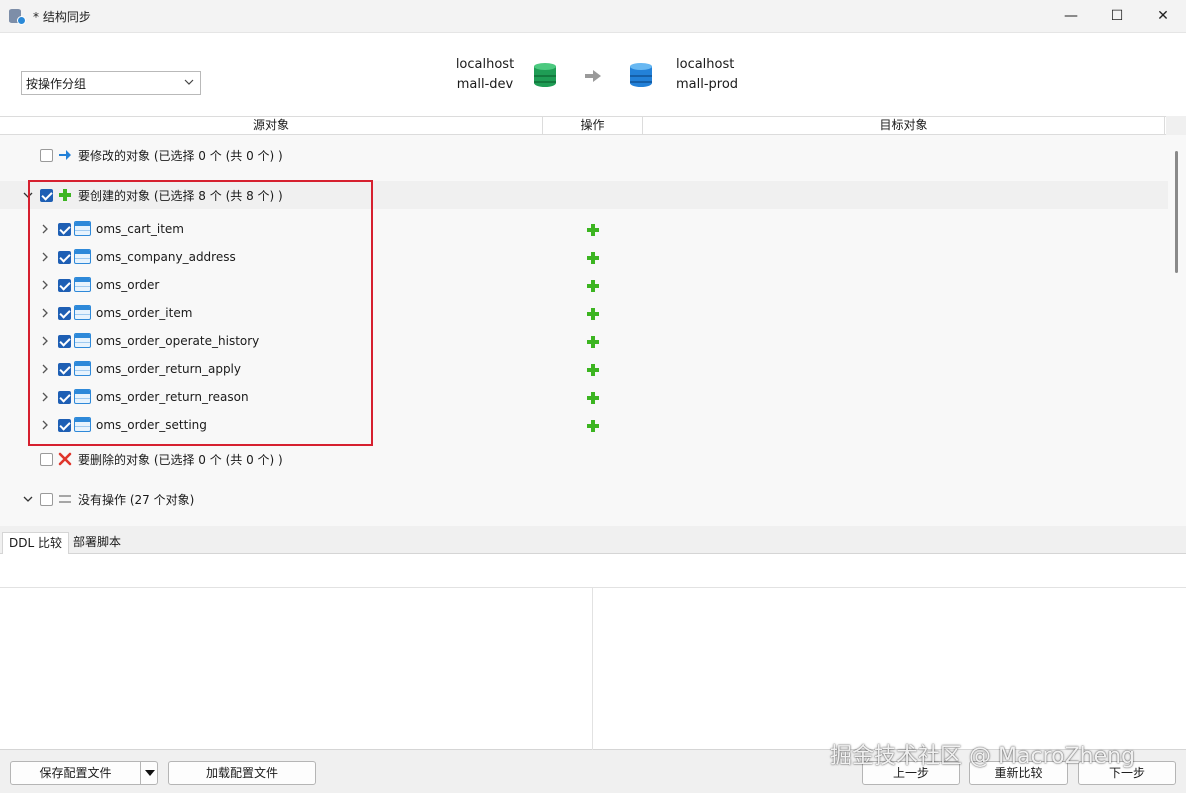 This screenshot has width=1186, height=793. What do you see at coordinates (983, 756) in the screenshot?
I see `watermark: 掘金技术社区 @ MacroZheng` at bounding box center [983, 756].